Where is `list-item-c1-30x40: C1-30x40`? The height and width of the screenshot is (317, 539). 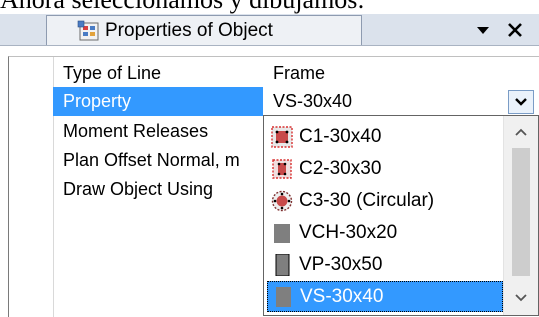
list-item-c1-30x40: C1-30x40 is located at coordinates (385, 136).